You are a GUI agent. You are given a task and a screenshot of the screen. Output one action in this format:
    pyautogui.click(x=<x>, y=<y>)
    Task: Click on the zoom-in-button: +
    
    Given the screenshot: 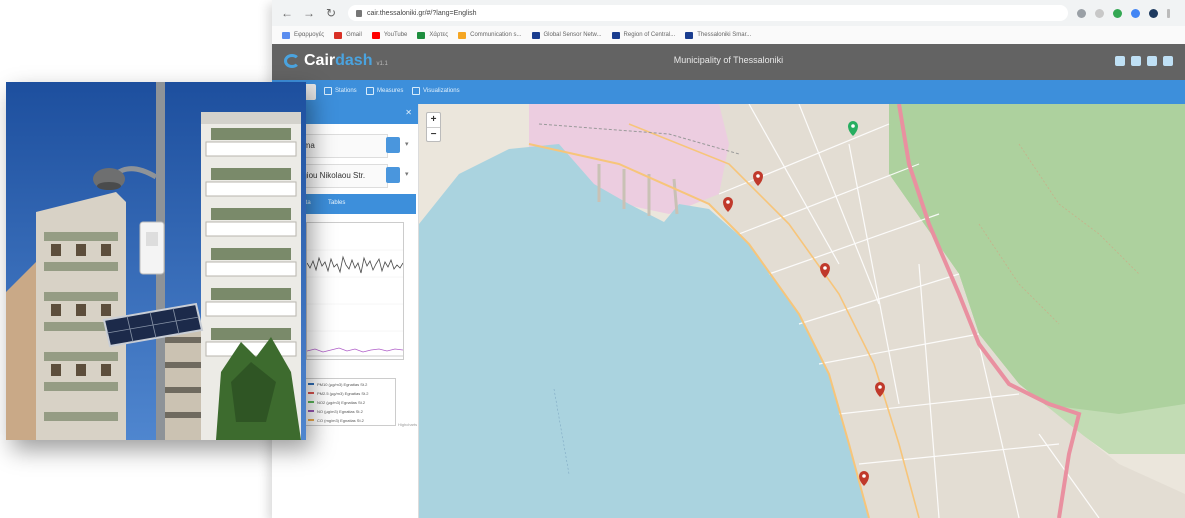 What is the action you would take?
    pyautogui.click(x=433, y=120)
    